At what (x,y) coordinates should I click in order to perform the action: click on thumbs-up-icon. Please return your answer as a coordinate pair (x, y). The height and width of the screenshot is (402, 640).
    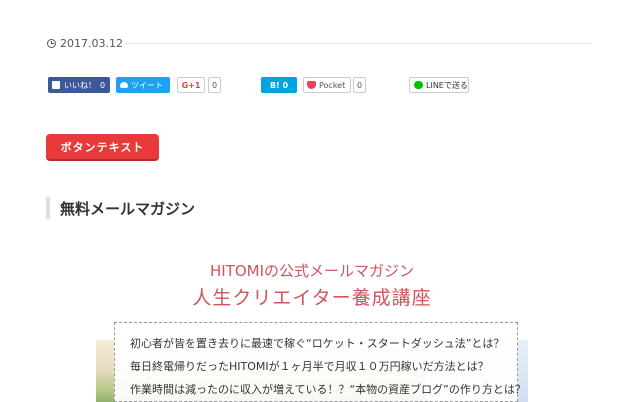
    Looking at the image, I should click on (56, 85).